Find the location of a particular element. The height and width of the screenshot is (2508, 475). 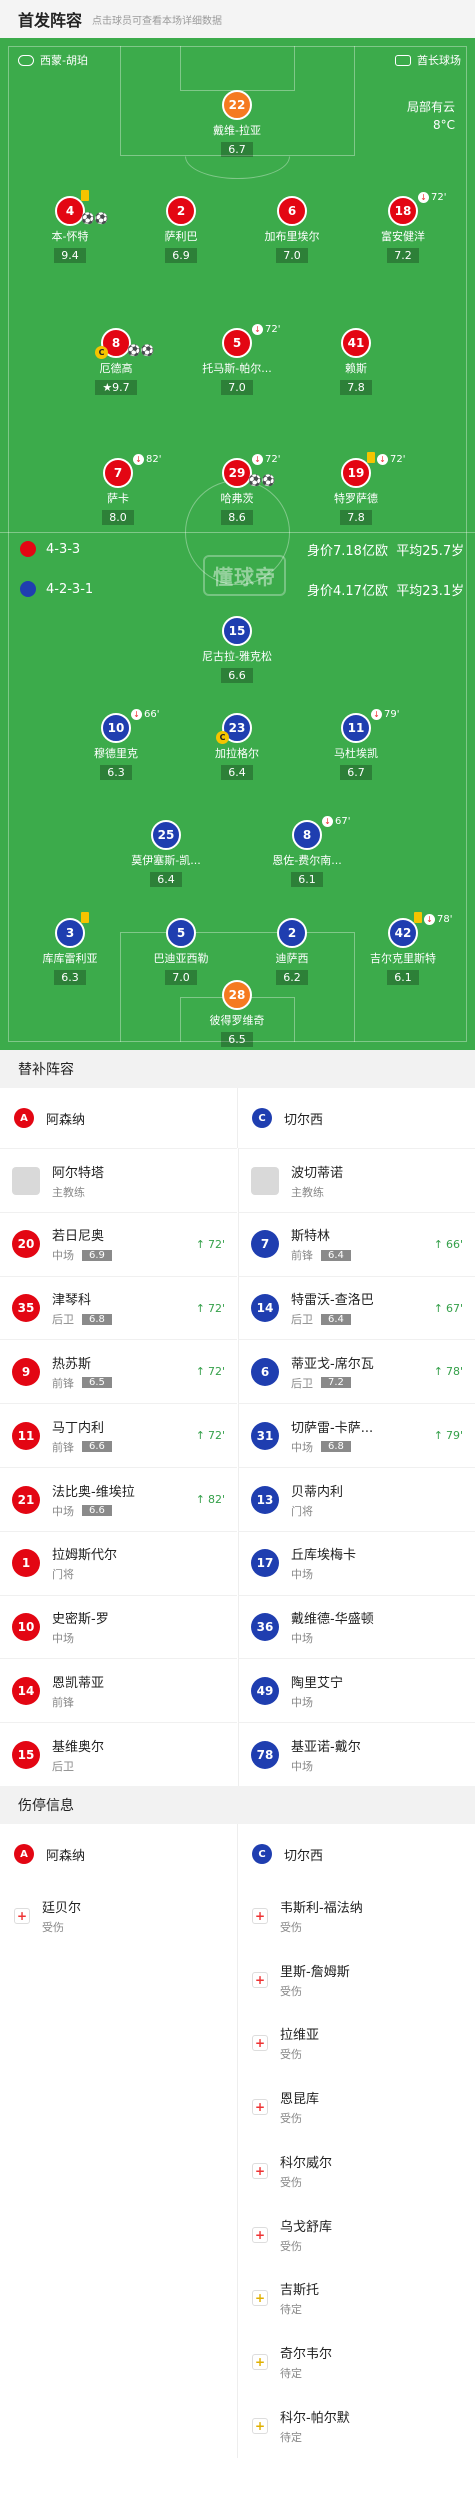

sub-name: 波切蒂诺 is located at coordinates (317, 1173).